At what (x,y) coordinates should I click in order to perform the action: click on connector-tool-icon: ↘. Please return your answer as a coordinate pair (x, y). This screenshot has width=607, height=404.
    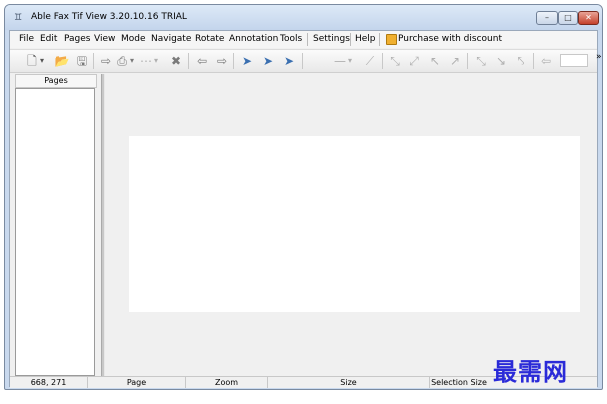
    Looking at the image, I should click on (501, 61).